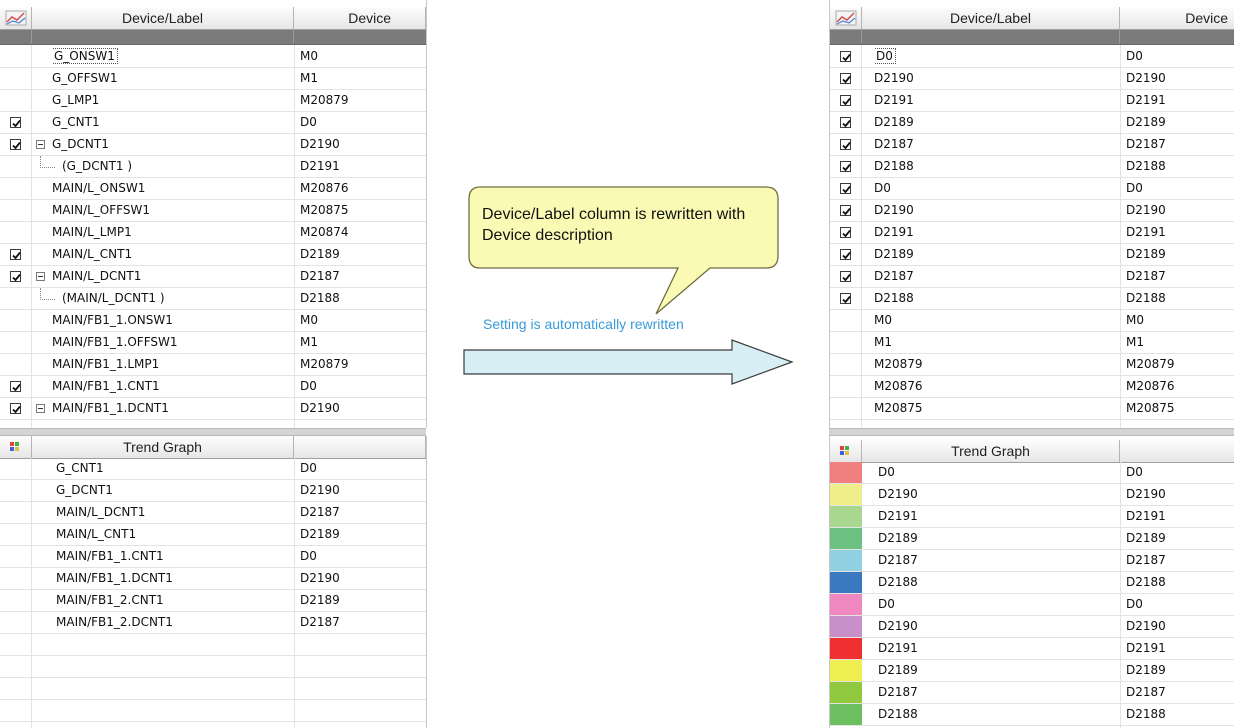 This screenshot has height=728, width=1234. I want to click on trend-label-cell, so click(173, 666).